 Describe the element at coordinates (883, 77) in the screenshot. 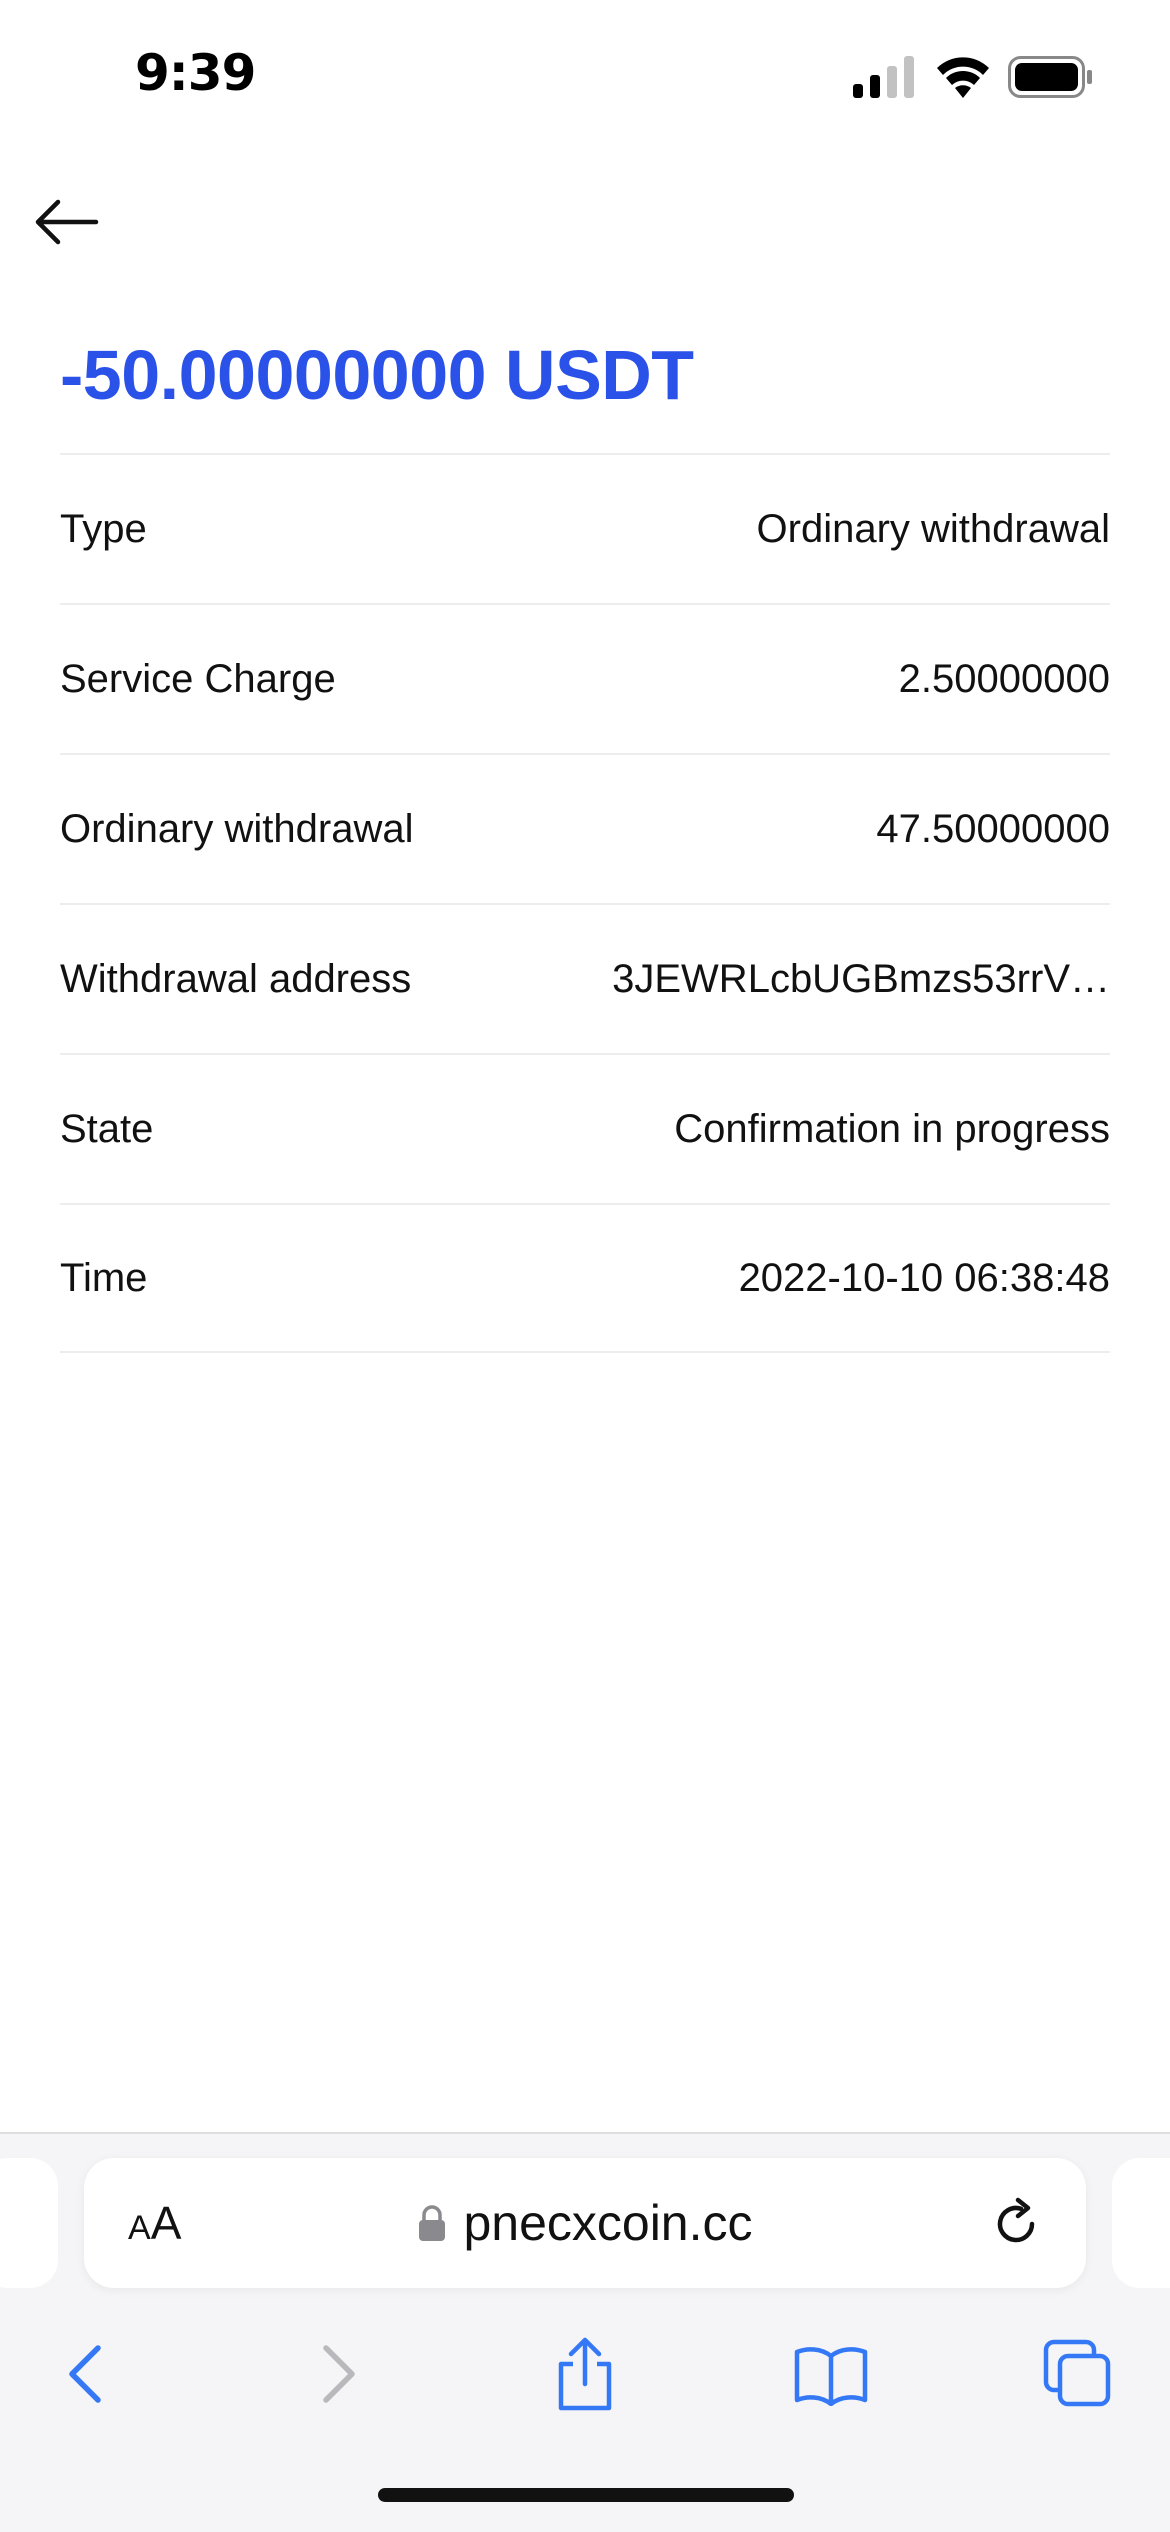

I see `signal-icon` at that location.